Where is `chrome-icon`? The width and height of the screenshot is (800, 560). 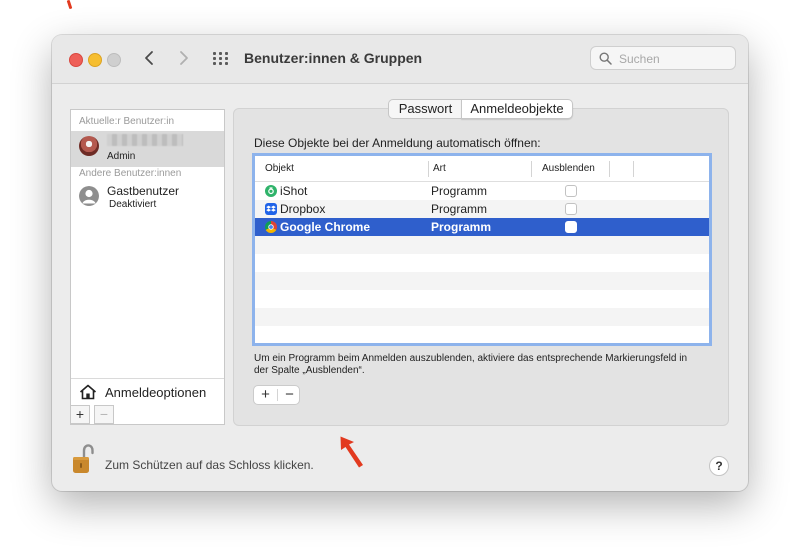 chrome-icon is located at coordinates (271, 227).